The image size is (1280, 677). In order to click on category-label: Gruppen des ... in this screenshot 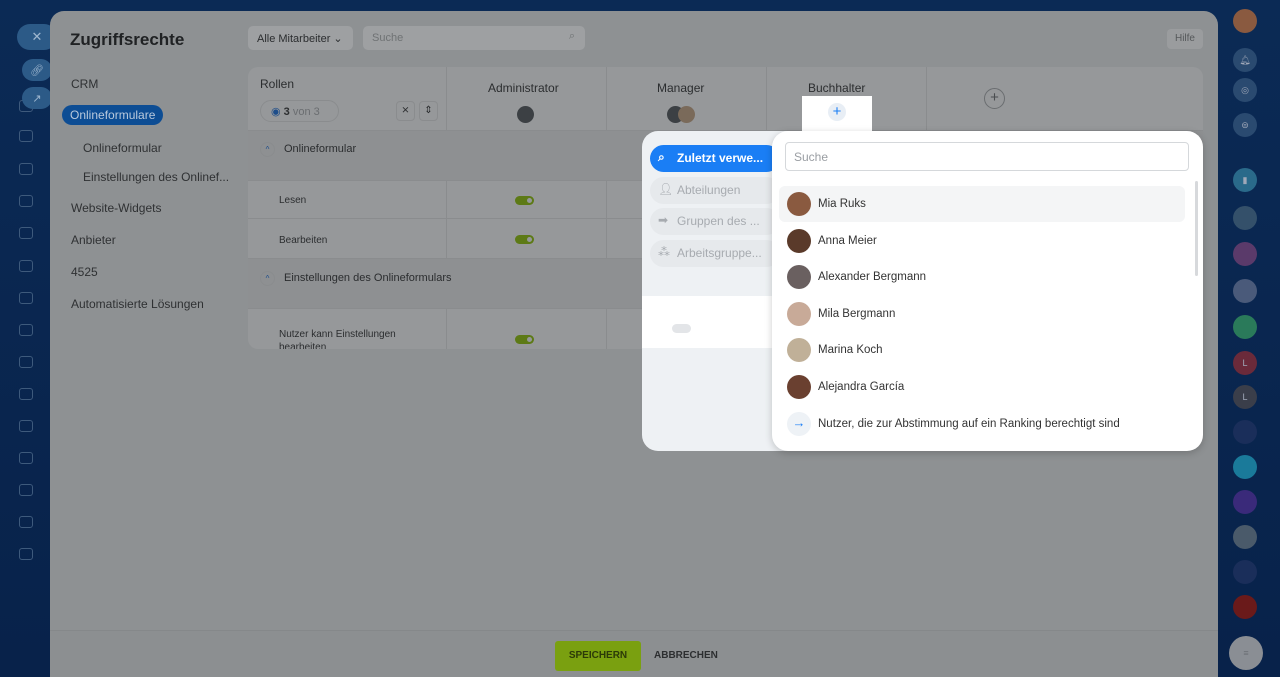, I will do `click(718, 221)`.